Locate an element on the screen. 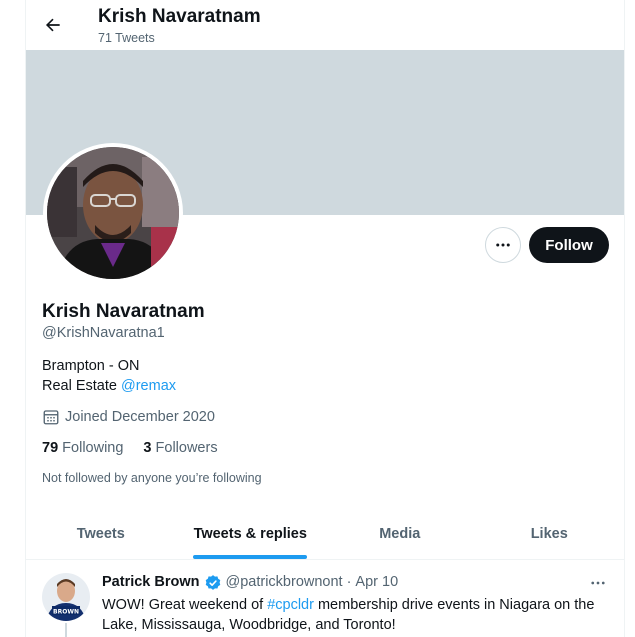  back-button is located at coordinates (53, 25).